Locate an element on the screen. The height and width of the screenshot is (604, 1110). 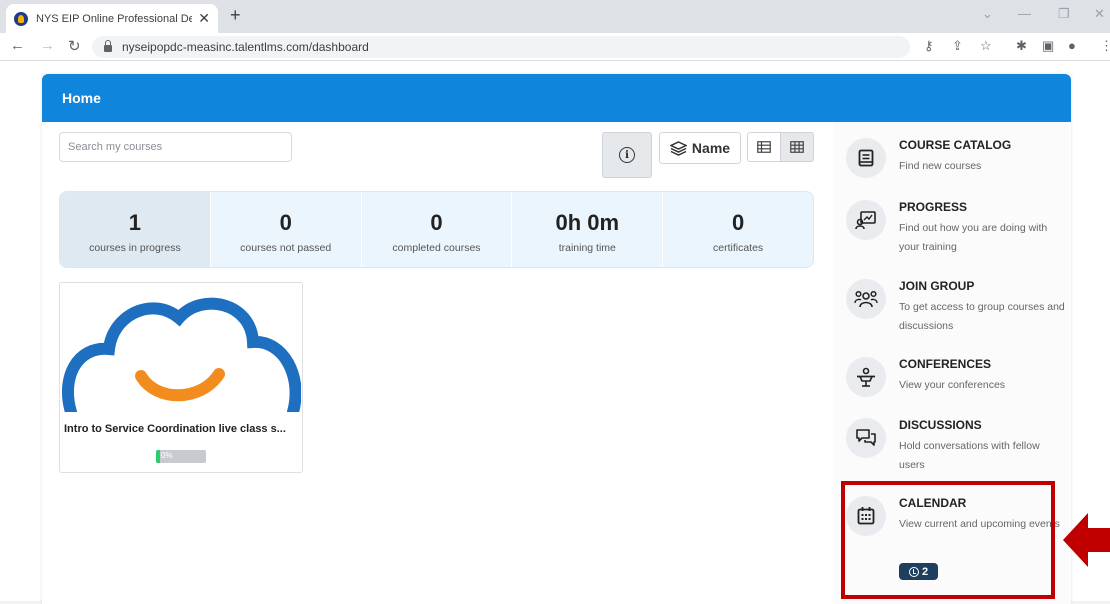
forward-icon: → is located at coordinates (47, 45).